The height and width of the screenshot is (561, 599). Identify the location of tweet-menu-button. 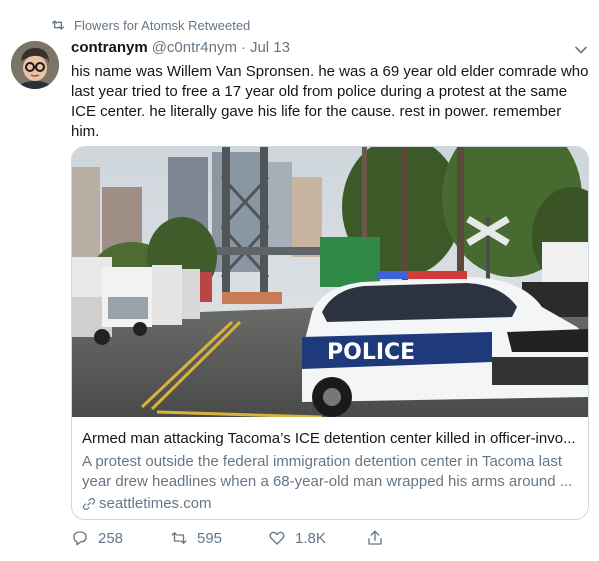
(581, 50).